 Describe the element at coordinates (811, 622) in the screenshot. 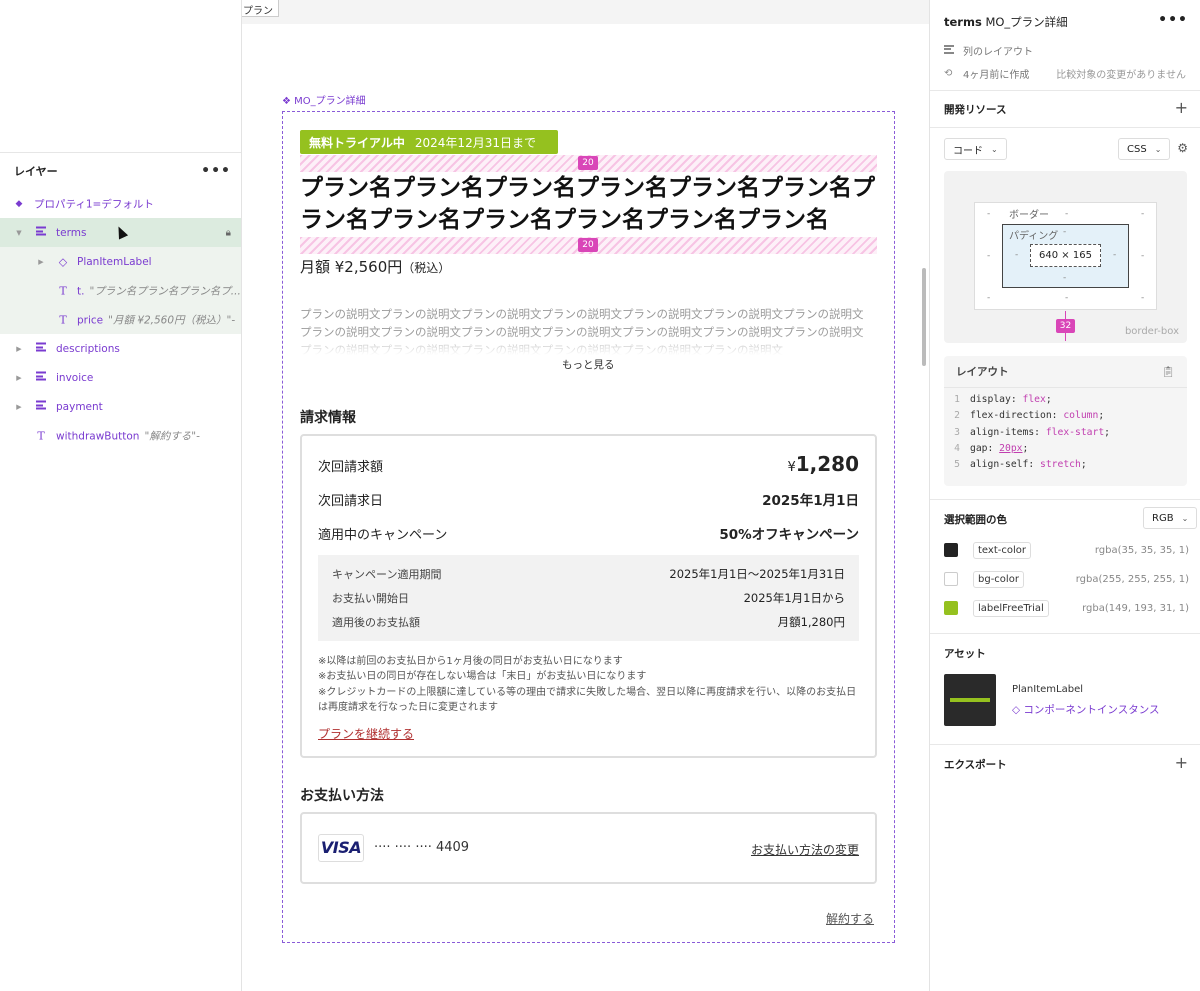

I see `detail-value: 月額1,280円` at that location.